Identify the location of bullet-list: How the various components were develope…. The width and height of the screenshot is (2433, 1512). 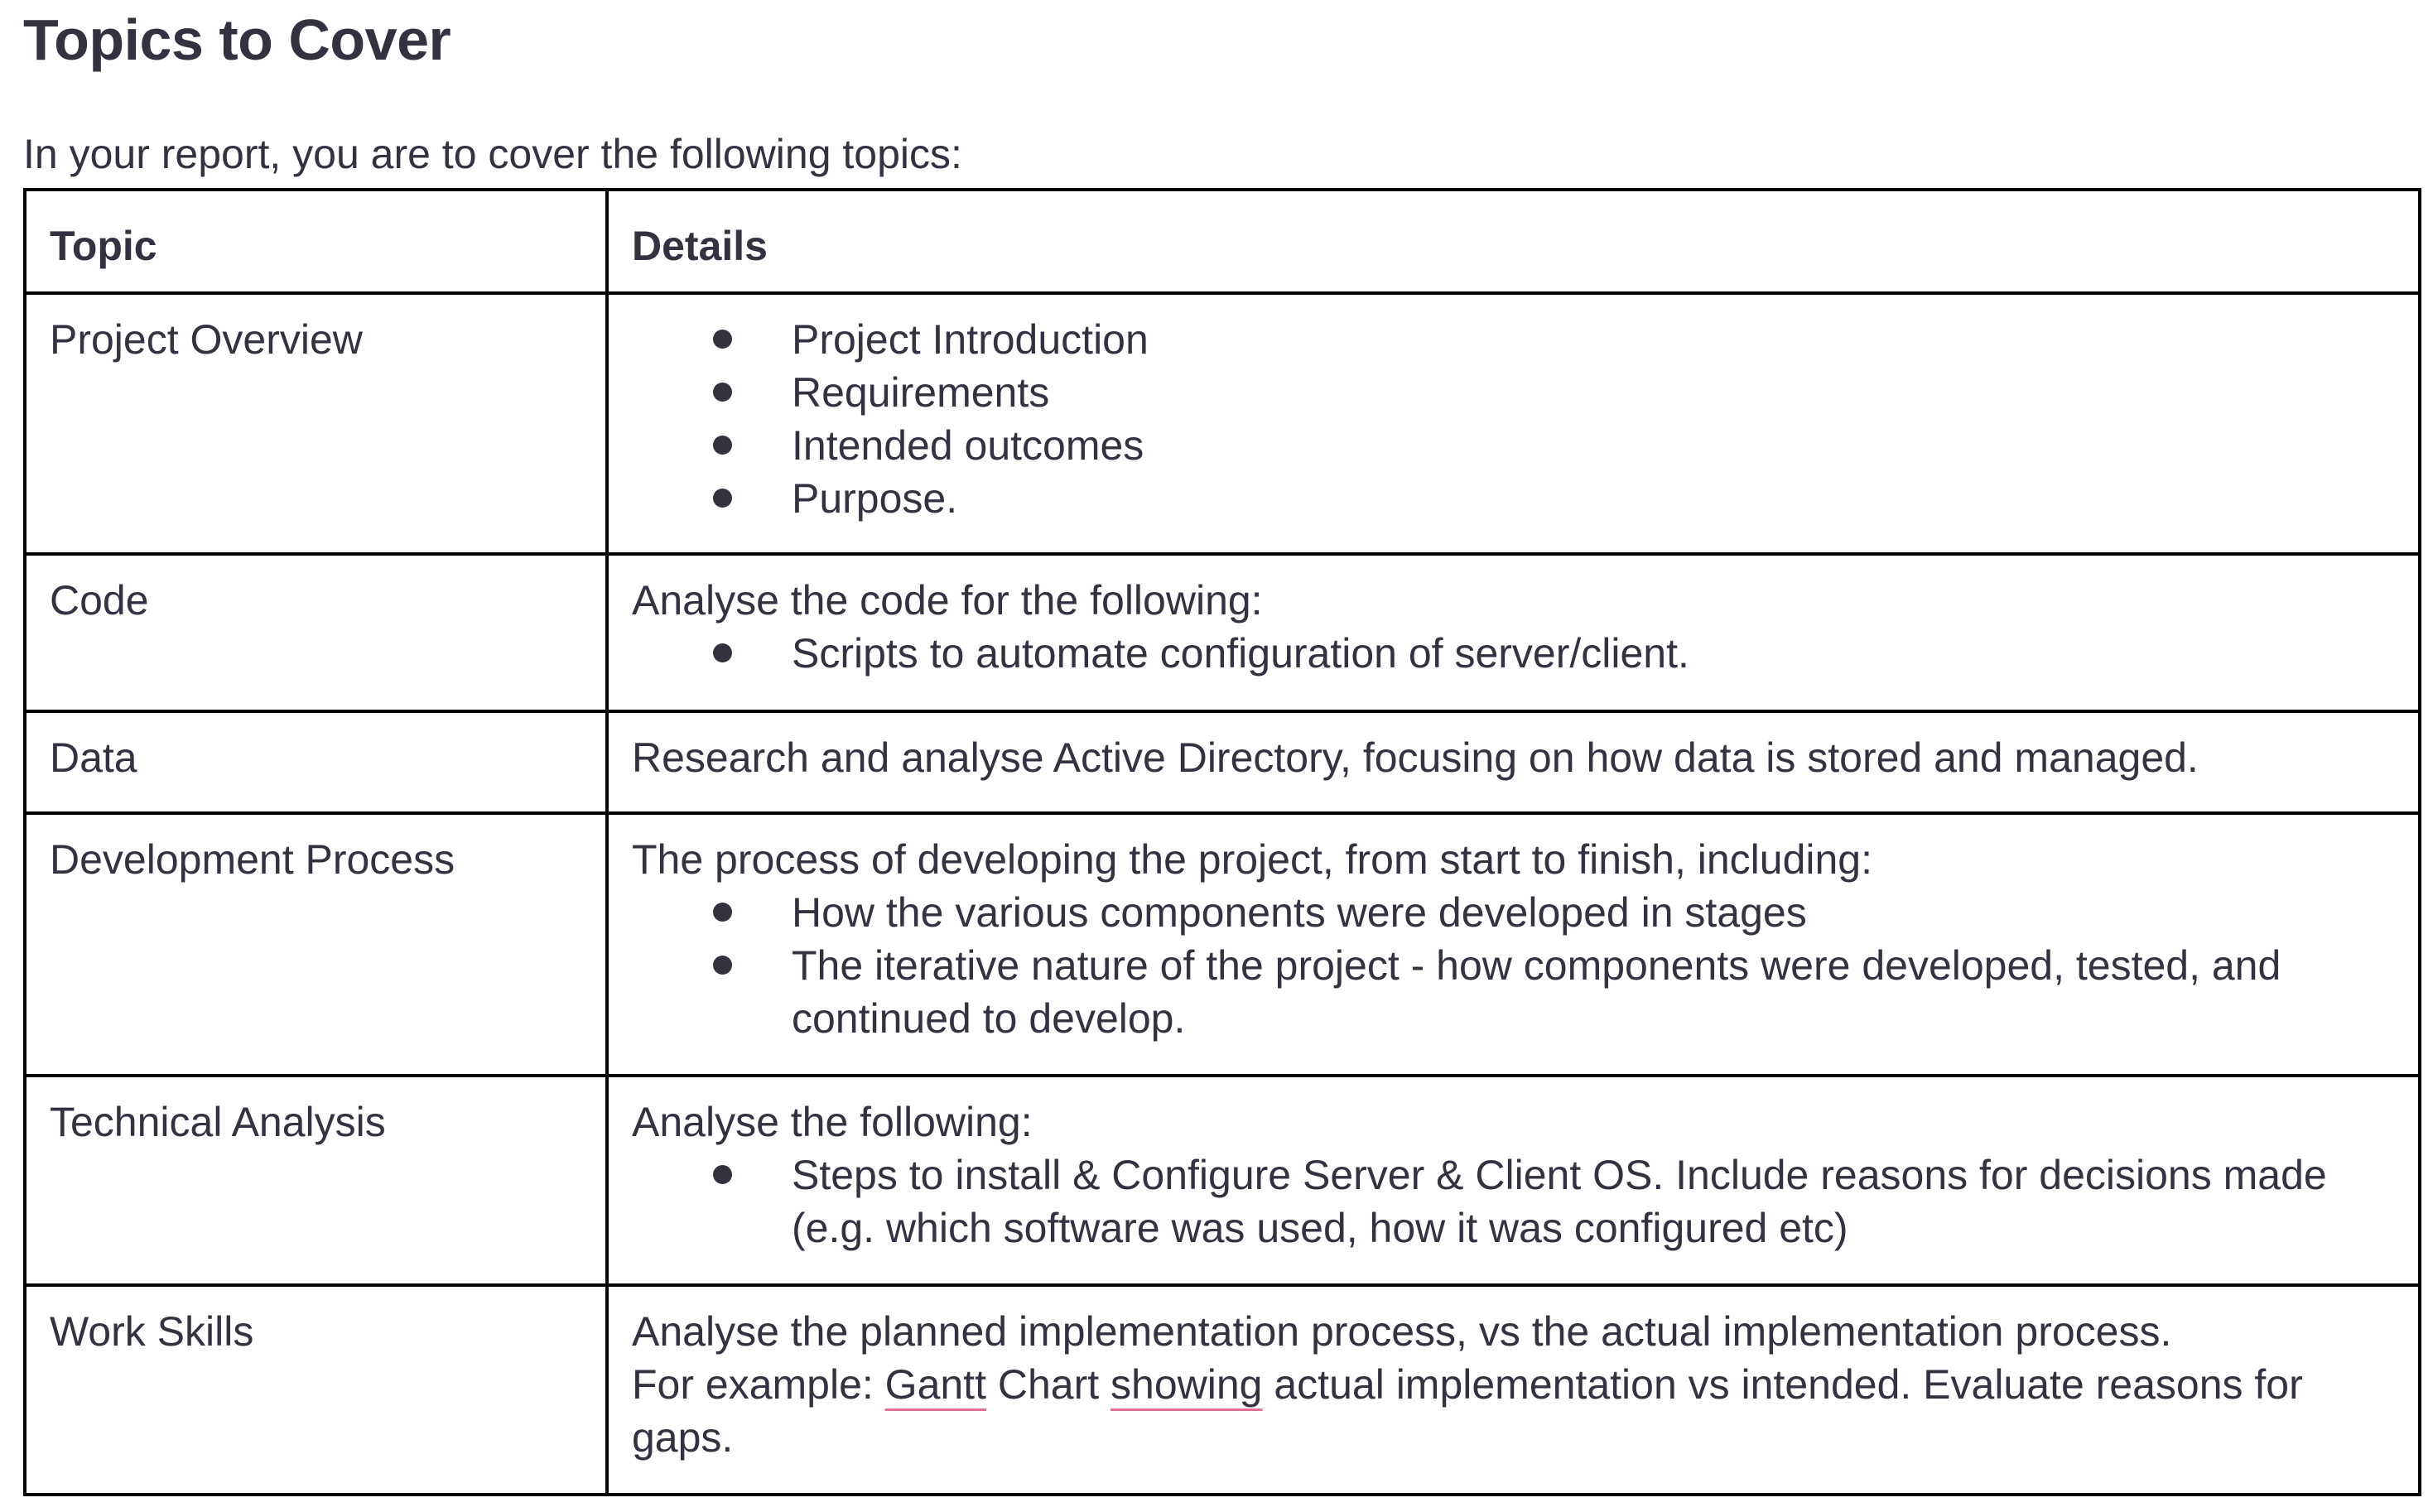
(1513, 965).